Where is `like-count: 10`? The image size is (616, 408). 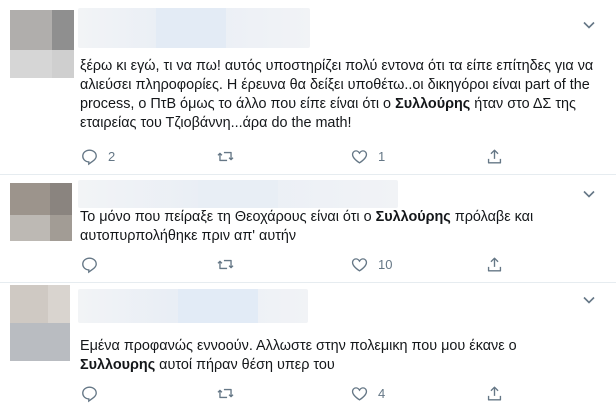
like-count: 10 is located at coordinates (385, 264).